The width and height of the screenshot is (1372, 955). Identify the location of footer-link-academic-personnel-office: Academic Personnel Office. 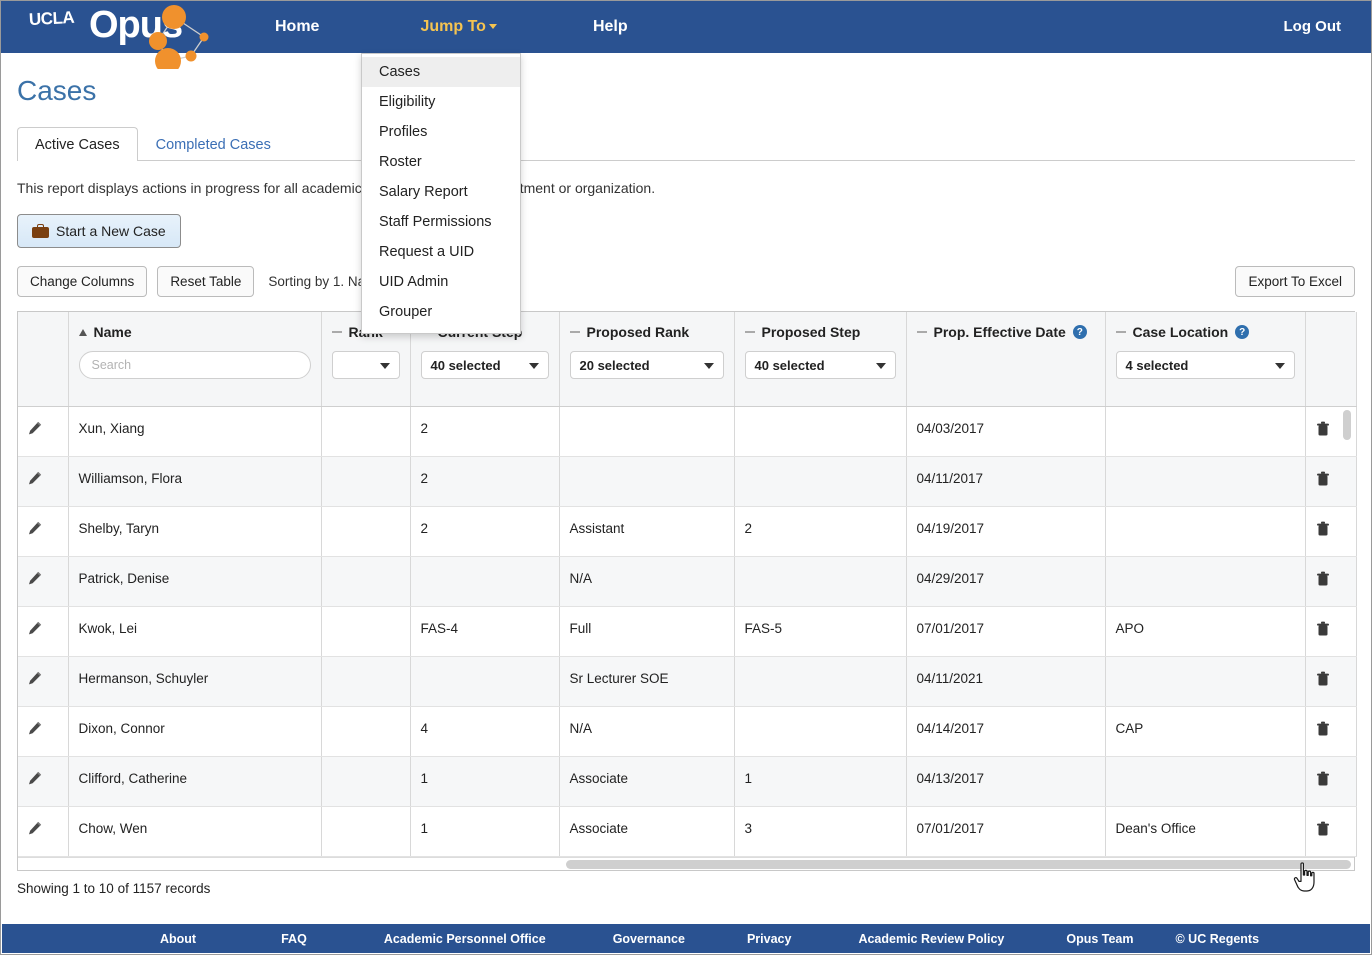
(465, 939).